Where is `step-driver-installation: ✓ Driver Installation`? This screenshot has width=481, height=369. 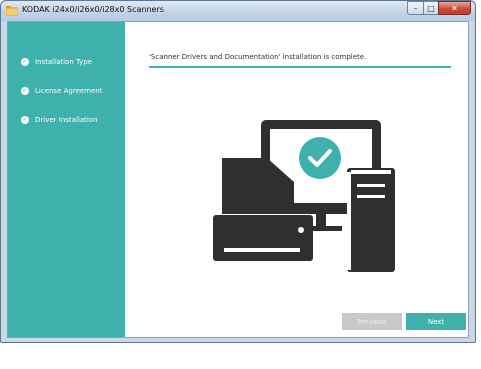 step-driver-installation: ✓ Driver Installation is located at coordinates (59, 120).